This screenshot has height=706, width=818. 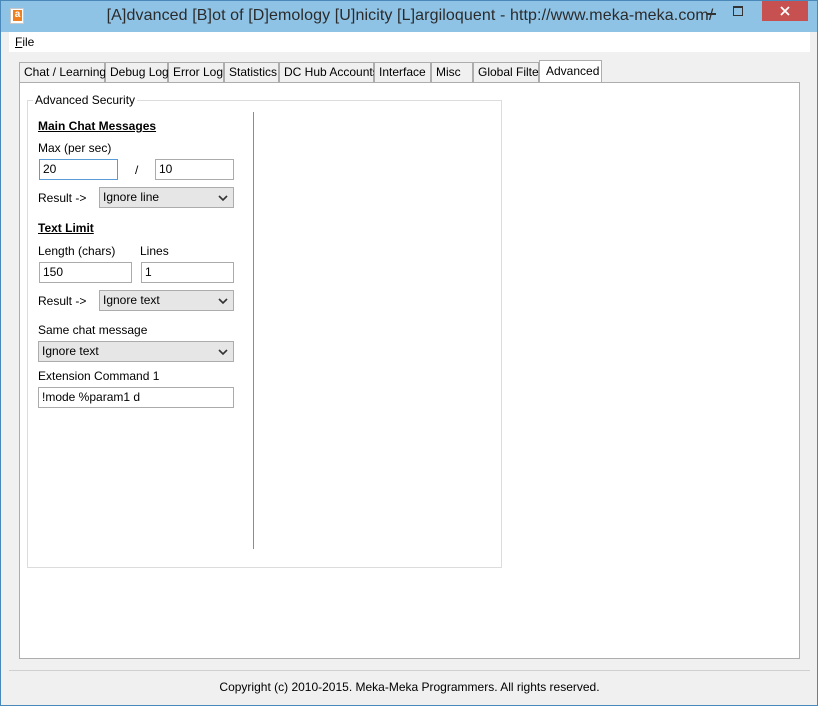 What do you see at coordinates (99, 376) in the screenshot?
I see `extension-command-label: Extension Command 1` at bounding box center [99, 376].